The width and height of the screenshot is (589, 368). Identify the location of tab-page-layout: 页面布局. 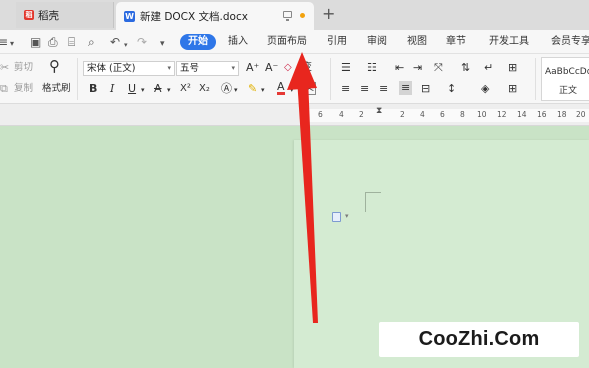
(287, 42).